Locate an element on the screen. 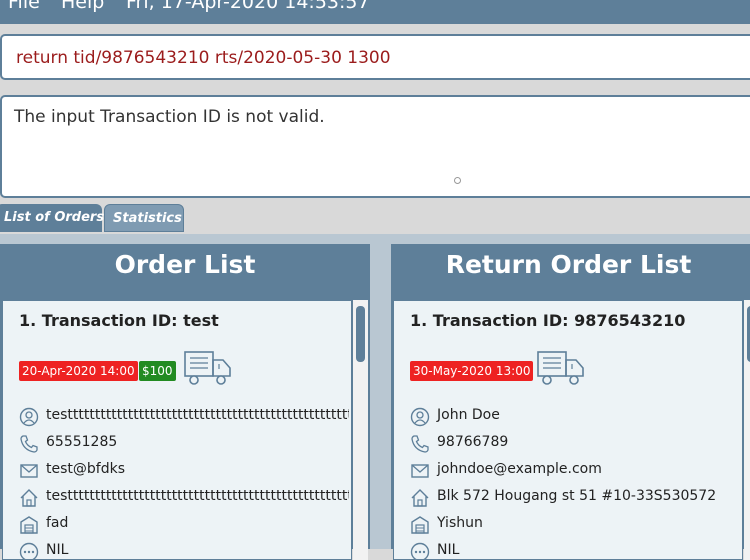  tab-statistics: Statistics is located at coordinates (144, 218).